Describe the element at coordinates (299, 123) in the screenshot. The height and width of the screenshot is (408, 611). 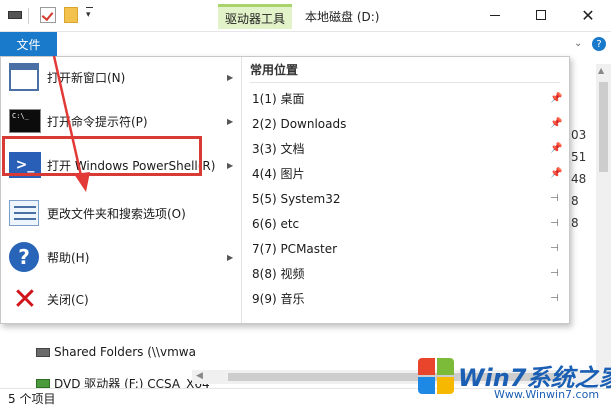
I see `frequent-place-label: 2(2) Downloads` at that location.